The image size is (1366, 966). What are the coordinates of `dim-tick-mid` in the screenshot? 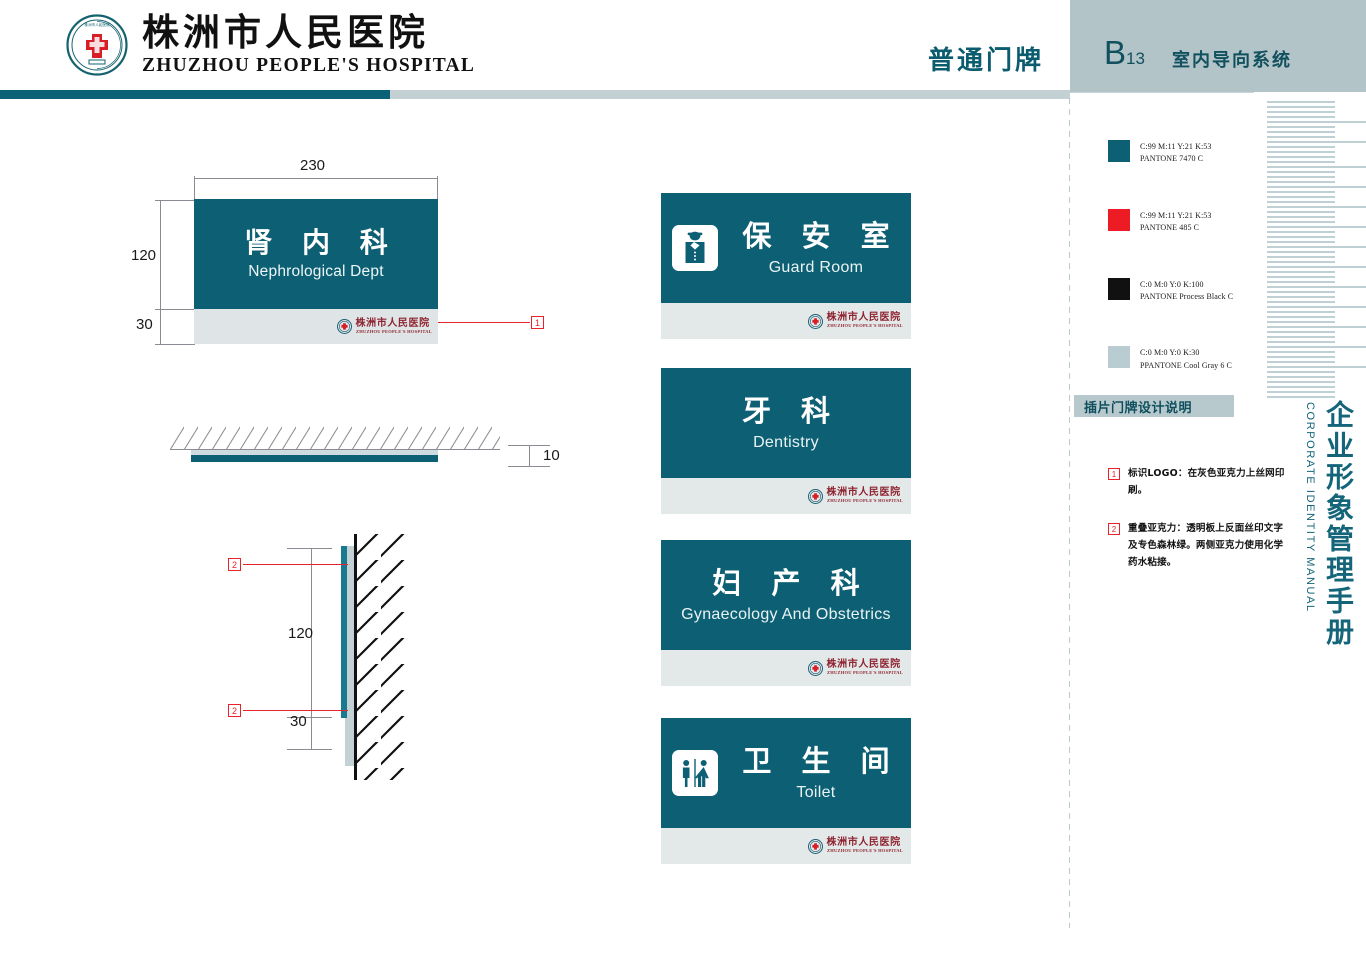 It's located at (175, 309).